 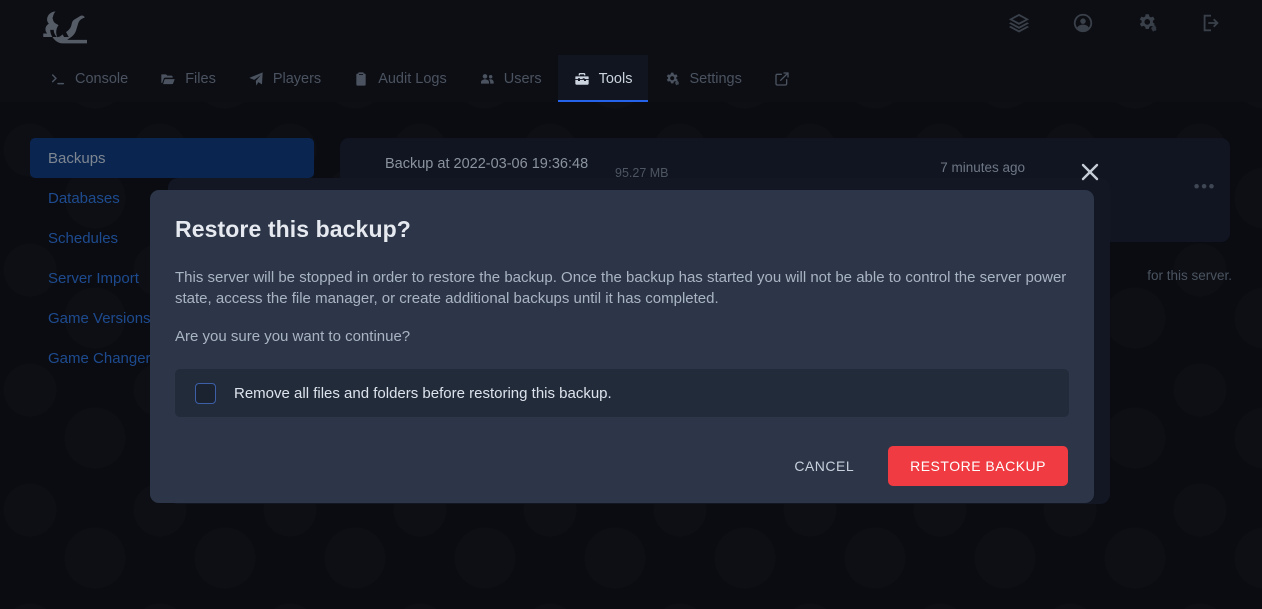 I want to click on tab-tools: Tools, so click(x=603, y=78).